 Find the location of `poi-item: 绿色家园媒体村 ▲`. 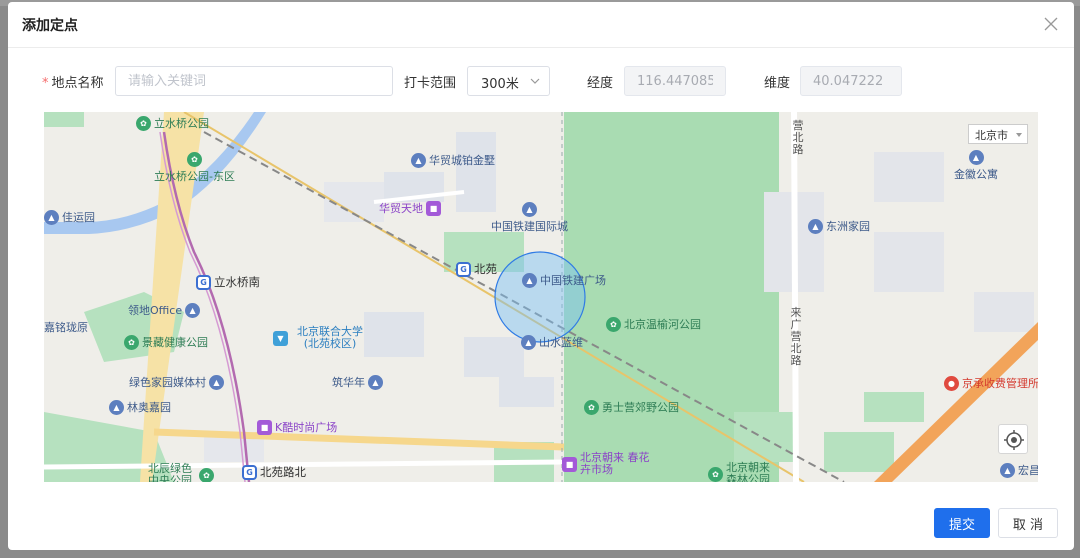

poi-item: 绿色家园媒体村 ▲ is located at coordinates (176, 382).